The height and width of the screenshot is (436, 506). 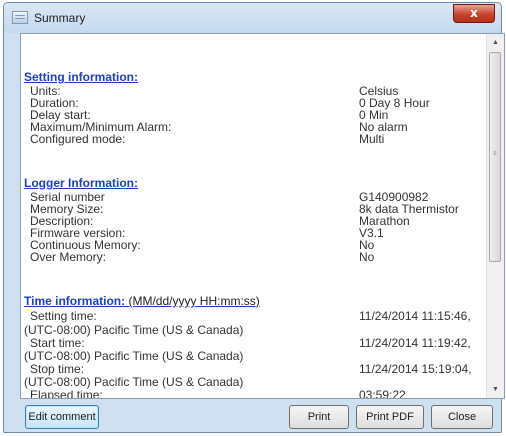 What do you see at coordinates (134, 330) in the screenshot?
I see `setting-time-timezone: (UTC-08:00) Pacific Time (US & Canada)` at bounding box center [134, 330].